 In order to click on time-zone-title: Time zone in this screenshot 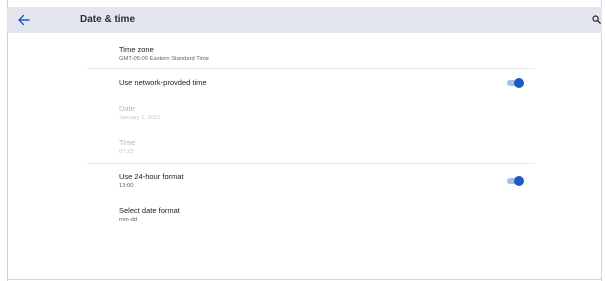, I will do `click(136, 49)`.